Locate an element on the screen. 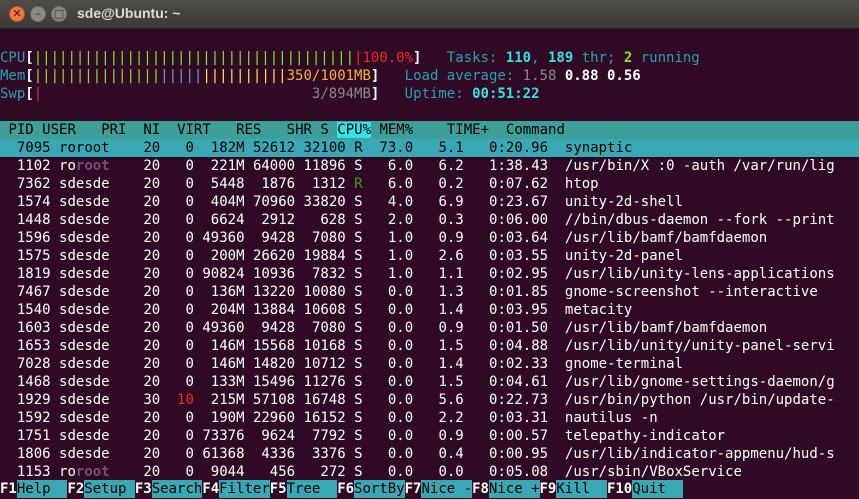 The height and width of the screenshot is (499, 859). cpu-meter-label: CPU is located at coordinates (13, 58).